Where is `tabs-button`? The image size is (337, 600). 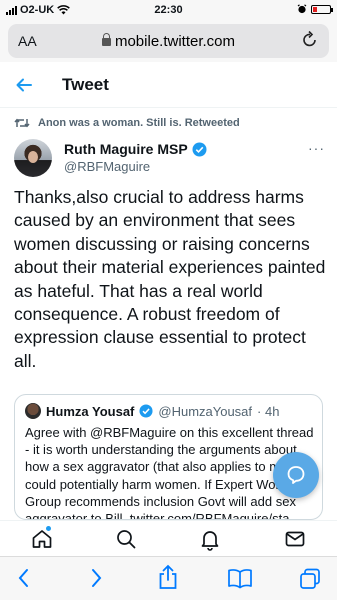
tabs-button is located at coordinates (310, 581).